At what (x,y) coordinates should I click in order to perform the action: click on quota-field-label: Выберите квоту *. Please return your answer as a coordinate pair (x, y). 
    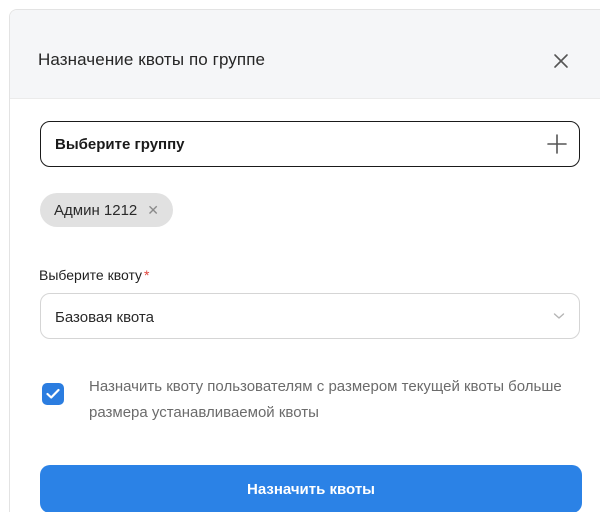
    Looking at the image, I should click on (94, 275).